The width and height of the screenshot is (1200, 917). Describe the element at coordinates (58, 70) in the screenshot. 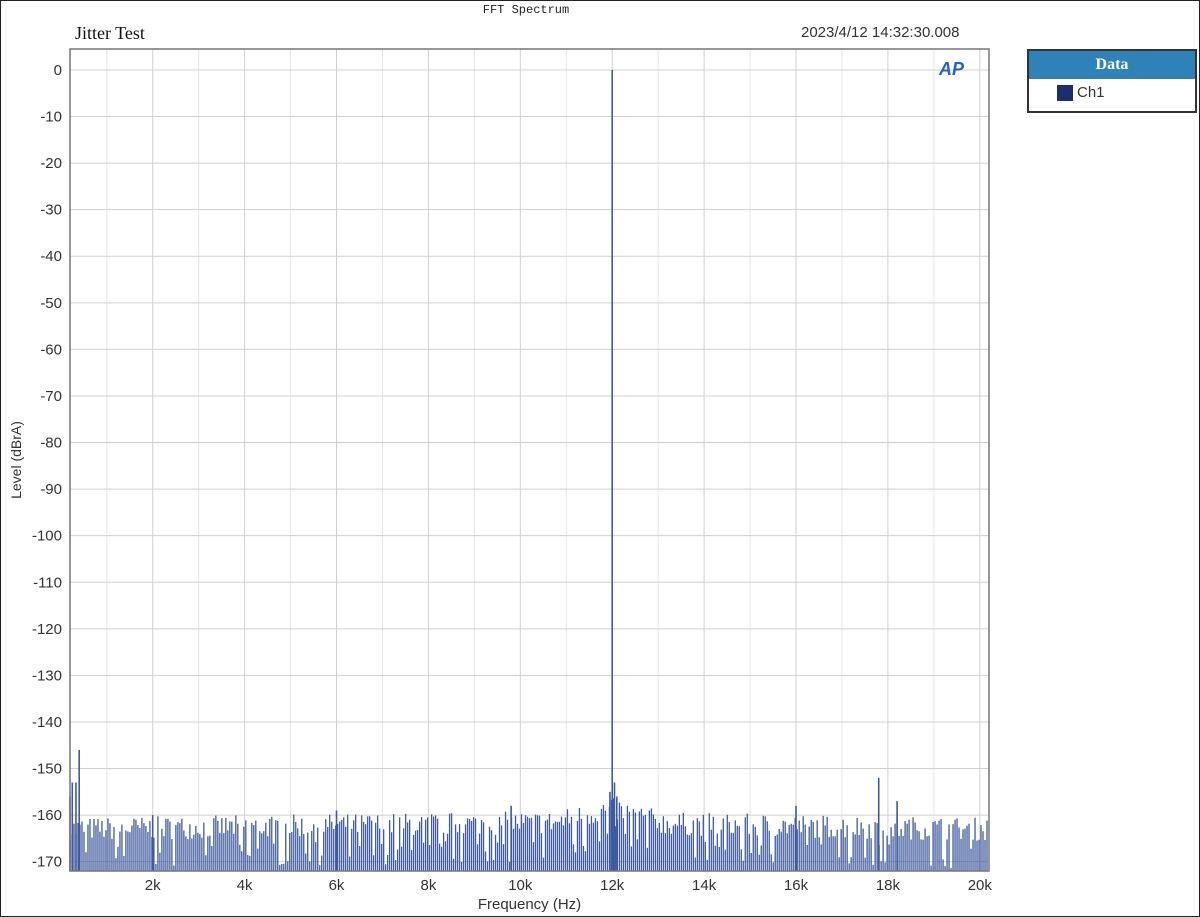

I see `y-tick-label: 0` at that location.